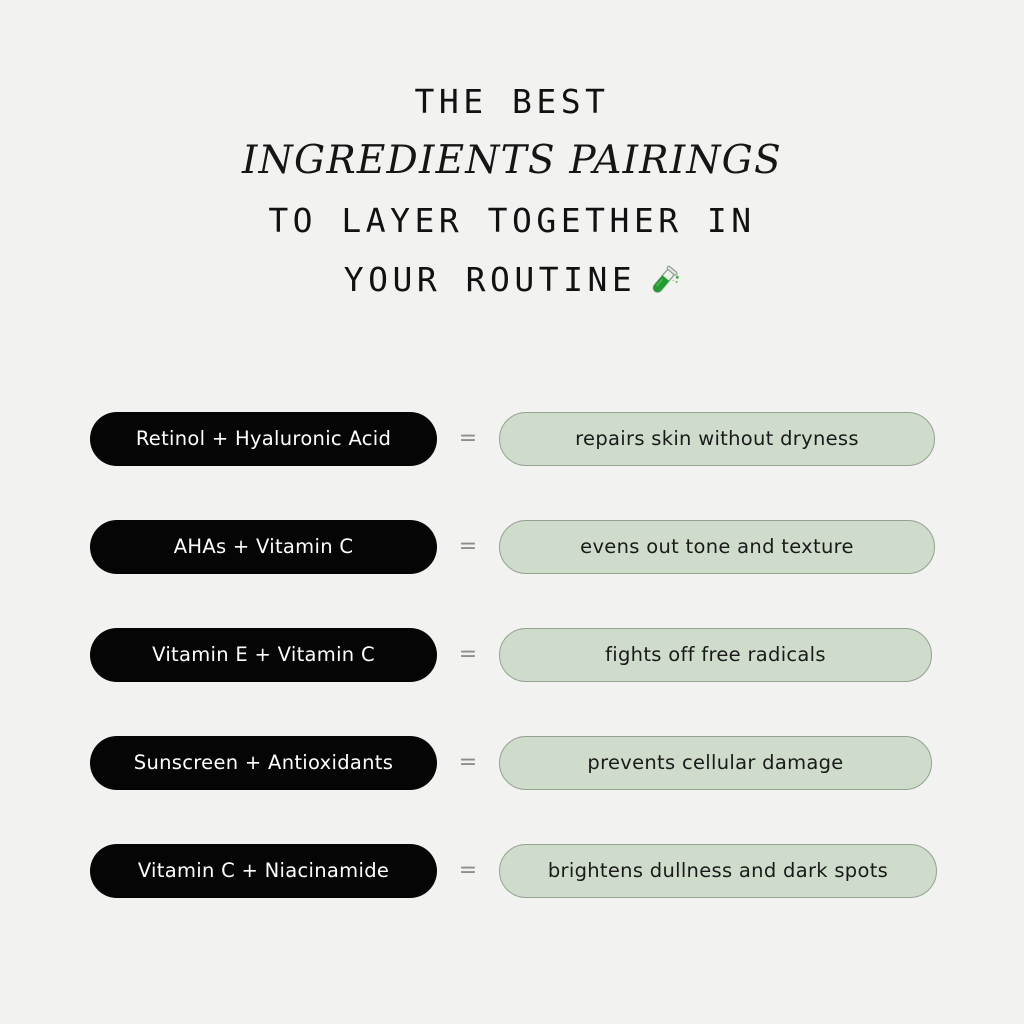 This screenshot has height=1024, width=1024. I want to click on ingredients-pill: Vitamin E + Vitamin C, so click(263, 655).